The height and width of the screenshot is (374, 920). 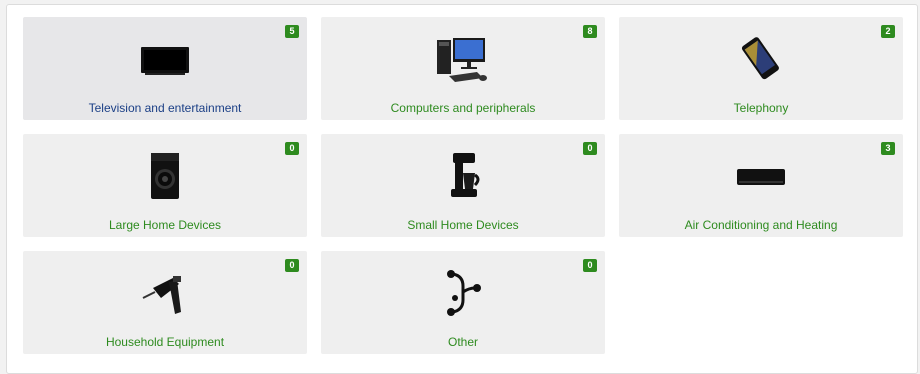 What do you see at coordinates (761, 225) in the screenshot?
I see `category-label: Air Conditioning and Heating` at bounding box center [761, 225].